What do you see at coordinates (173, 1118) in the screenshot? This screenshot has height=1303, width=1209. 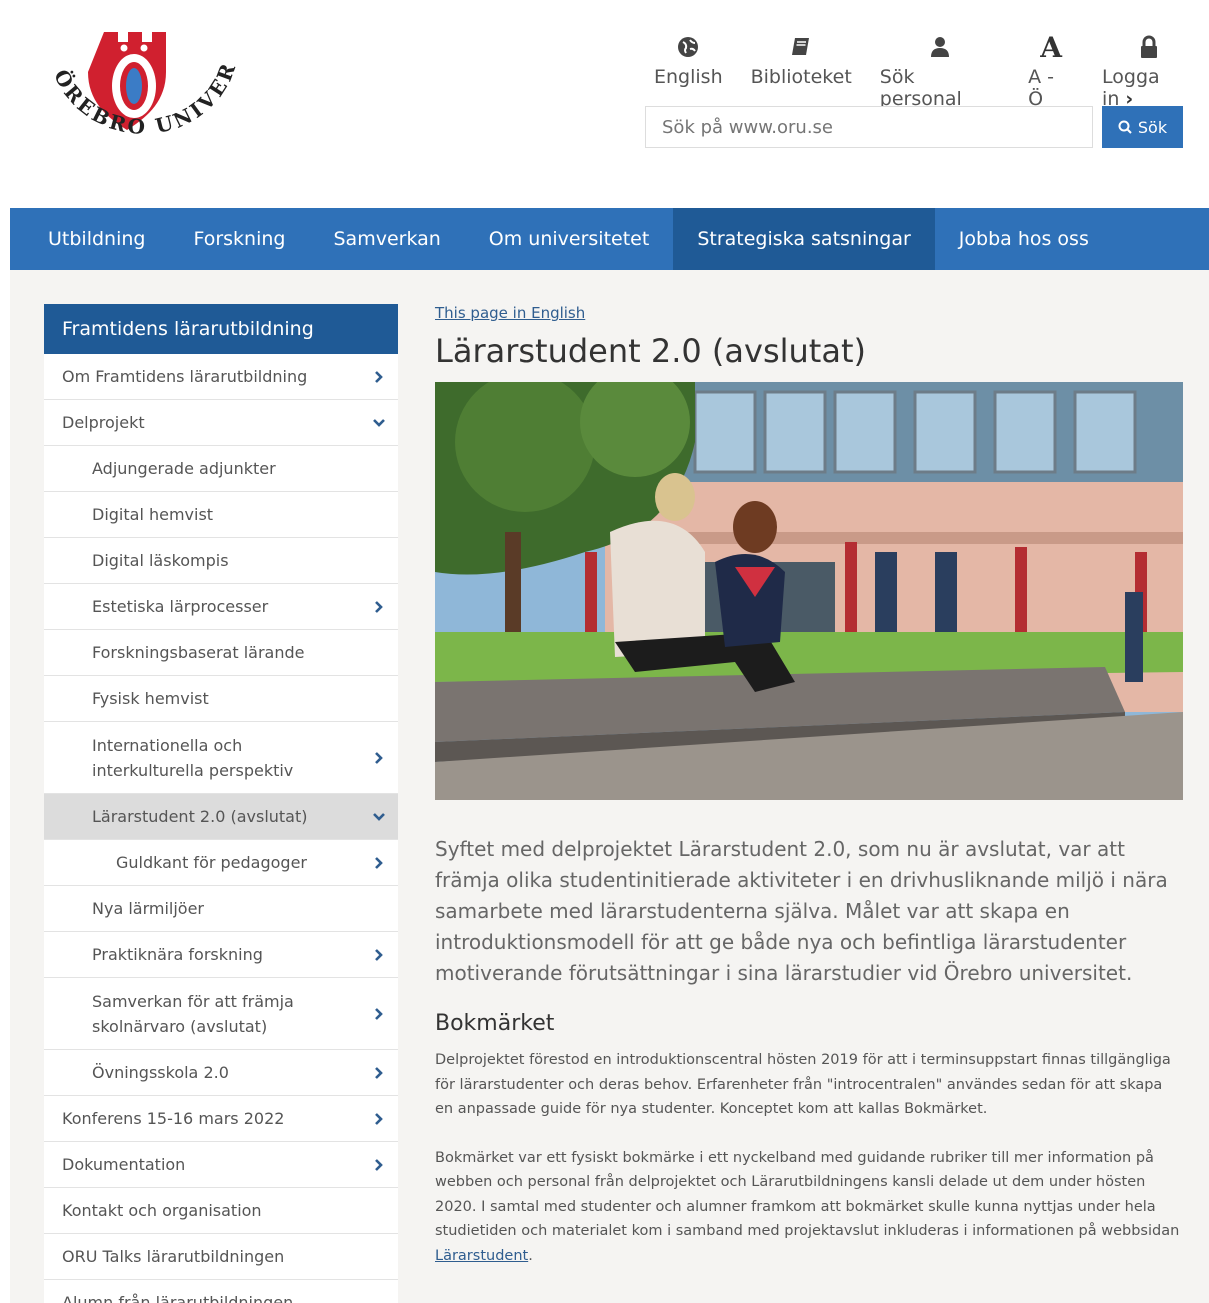 I see `sidebar-item-label: Konferens 15-16 mars 2022` at bounding box center [173, 1118].